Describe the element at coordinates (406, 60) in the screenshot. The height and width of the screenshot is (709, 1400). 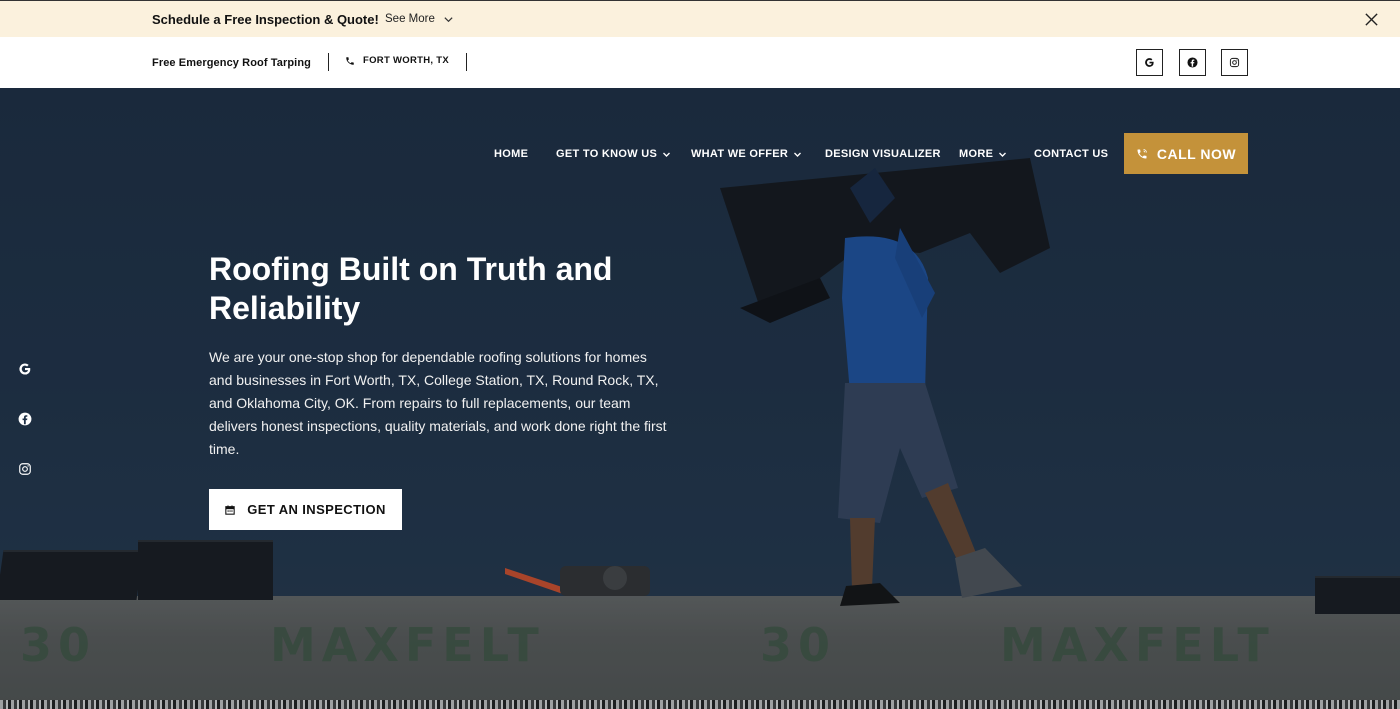
I see `location-label: FORT WORTH, TX` at that location.